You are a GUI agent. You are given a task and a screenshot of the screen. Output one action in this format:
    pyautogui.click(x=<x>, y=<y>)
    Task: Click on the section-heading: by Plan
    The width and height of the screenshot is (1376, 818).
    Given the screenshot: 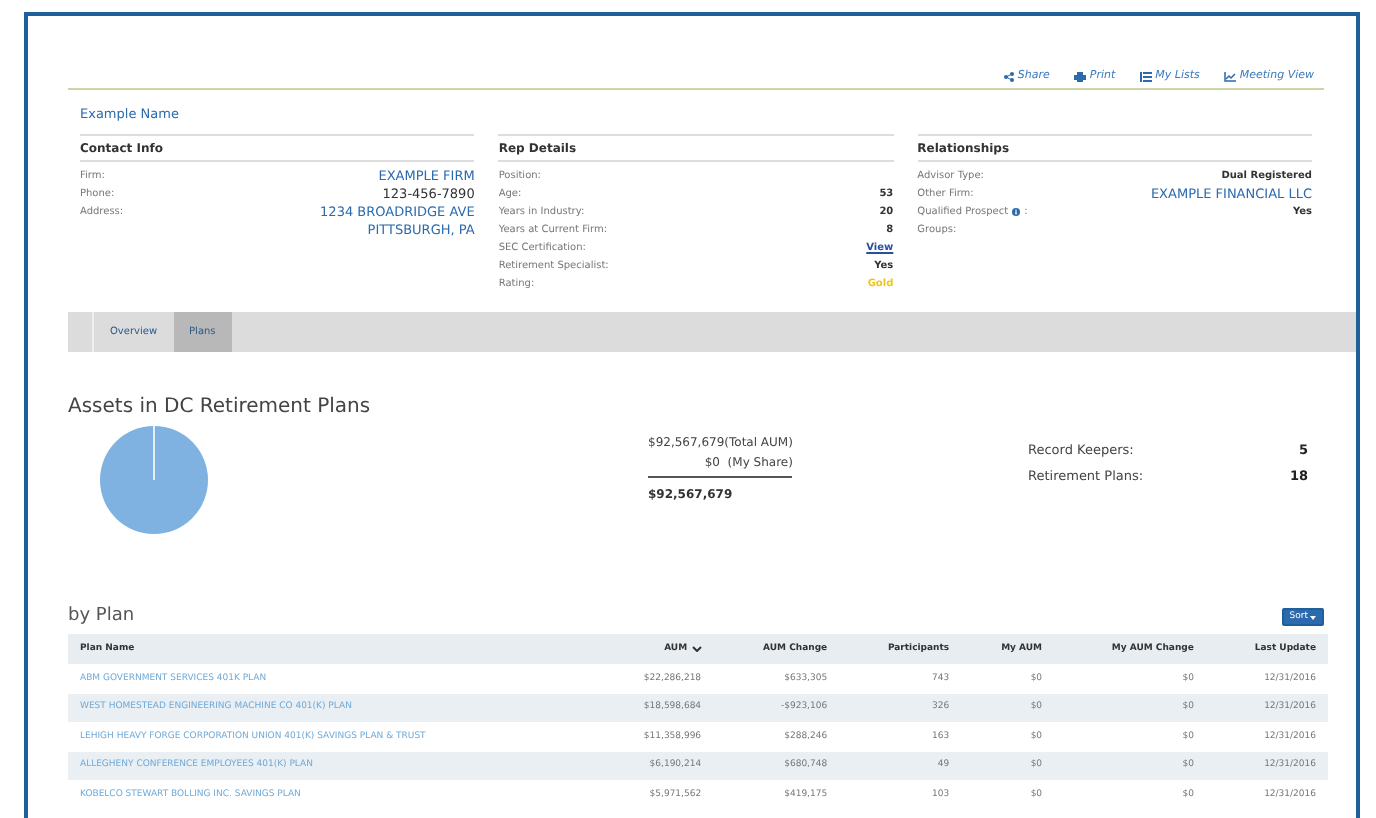 What is the action you would take?
    pyautogui.click(x=101, y=616)
    